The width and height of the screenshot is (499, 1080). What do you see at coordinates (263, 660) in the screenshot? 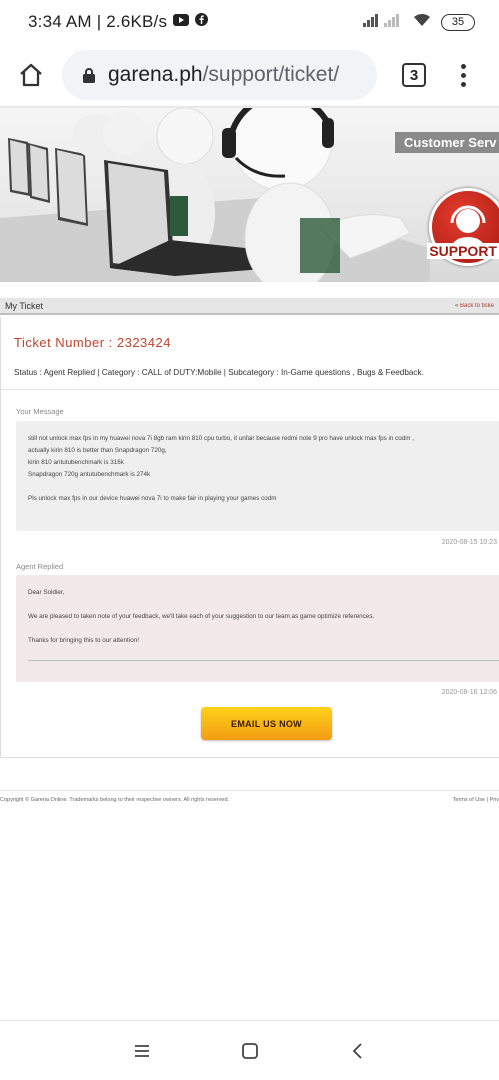
I see `reply-divider` at bounding box center [263, 660].